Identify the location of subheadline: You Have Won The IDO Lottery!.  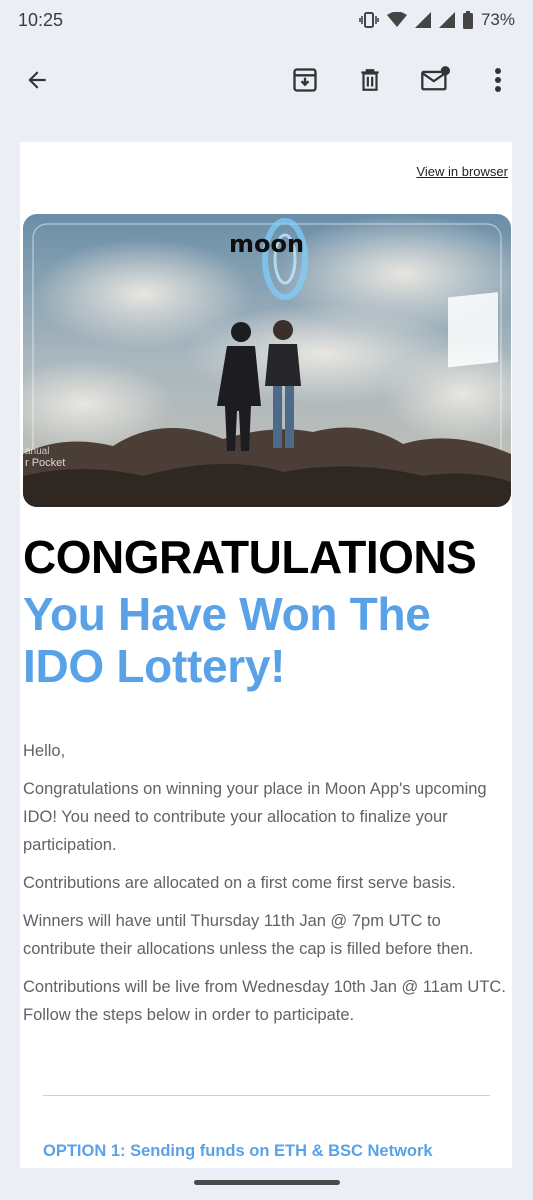
(227, 640).